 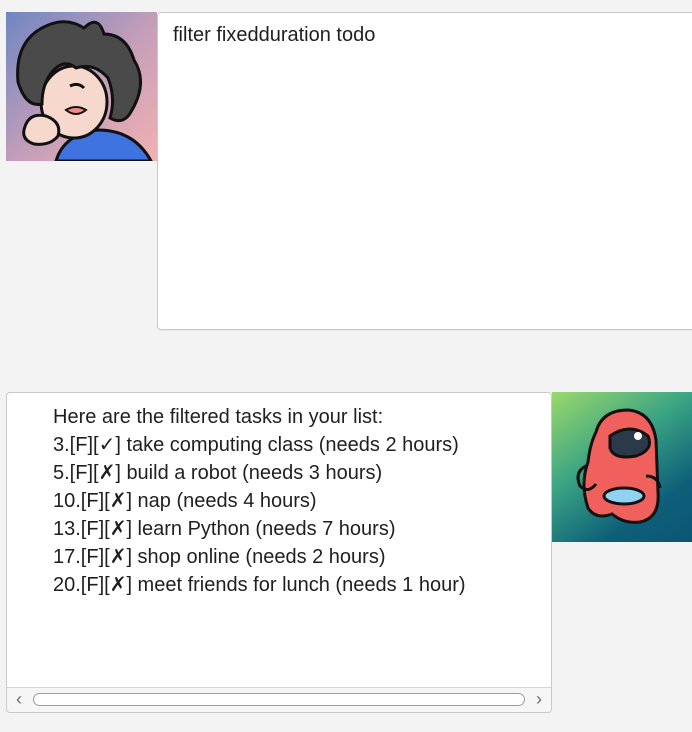 I want to click on horizontal-scrollbar: ‹ ›, so click(x=279, y=699).